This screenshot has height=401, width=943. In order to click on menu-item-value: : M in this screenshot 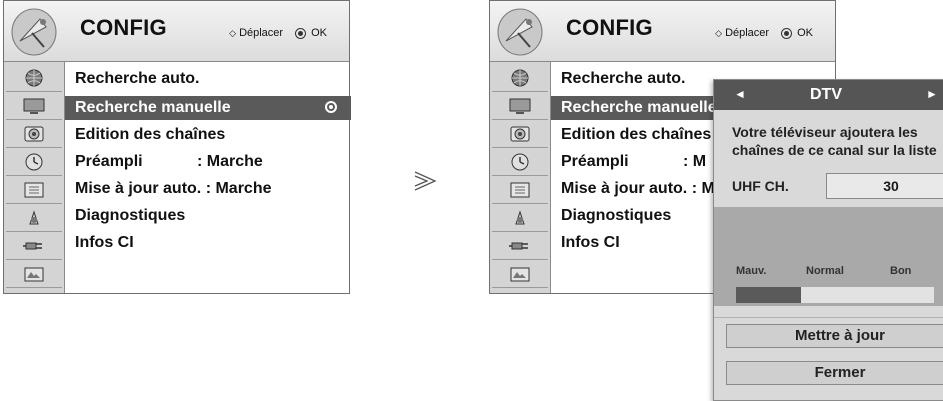, I will do `click(695, 161)`.